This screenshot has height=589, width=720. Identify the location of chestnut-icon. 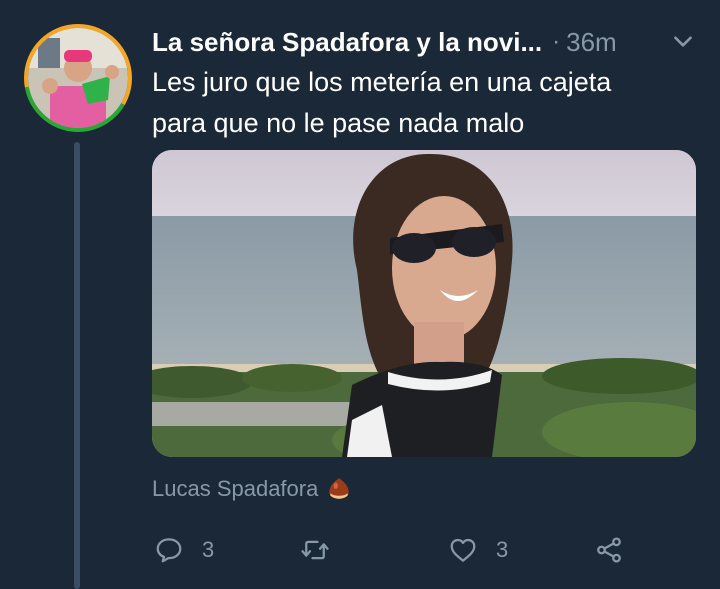
(339, 488).